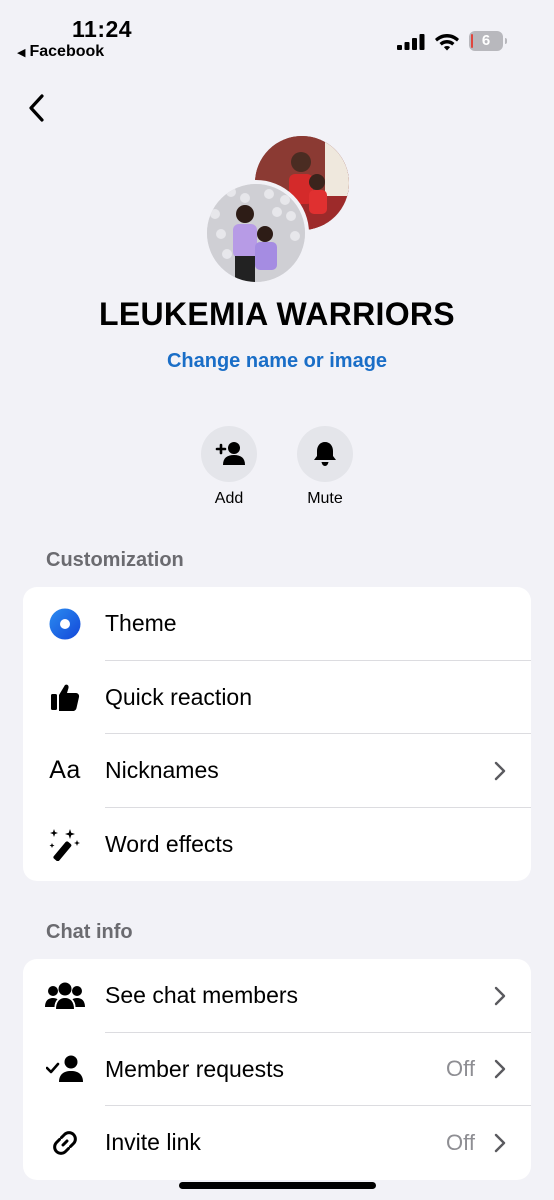 This screenshot has width=554, height=1200. What do you see at coordinates (277, 1185) in the screenshot?
I see `home-indicator` at bounding box center [277, 1185].